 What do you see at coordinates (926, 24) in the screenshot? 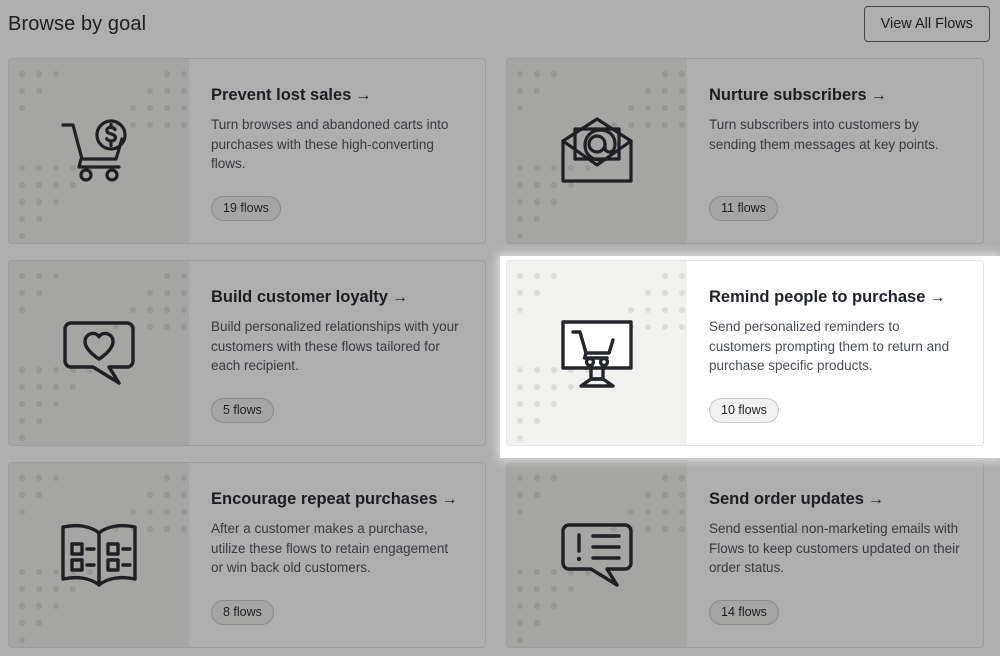
I see `view-all-flows-button: View All Flows` at bounding box center [926, 24].